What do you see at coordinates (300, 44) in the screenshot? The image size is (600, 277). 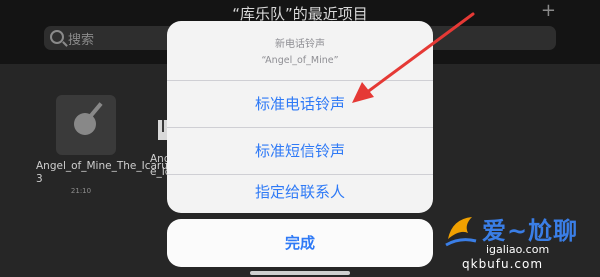 I see `action-sheet-title: 新电话铃声` at bounding box center [300, 44].